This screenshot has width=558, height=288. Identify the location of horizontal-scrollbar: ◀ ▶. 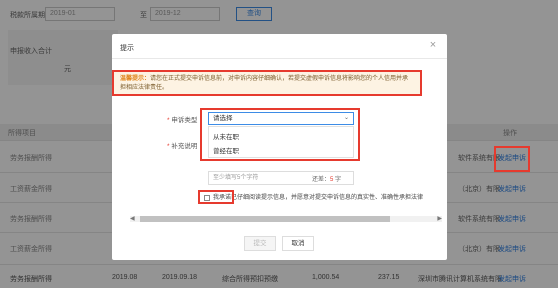
(286, 219).